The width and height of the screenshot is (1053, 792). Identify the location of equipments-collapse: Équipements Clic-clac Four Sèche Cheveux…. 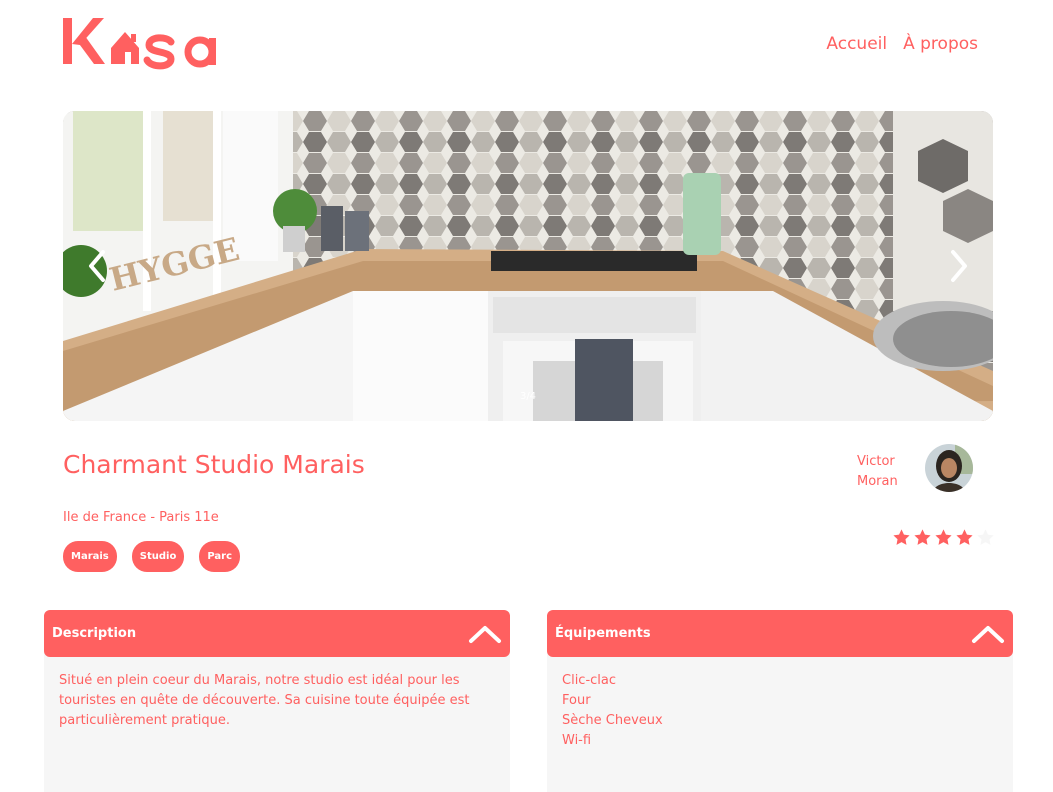
(780, 701).